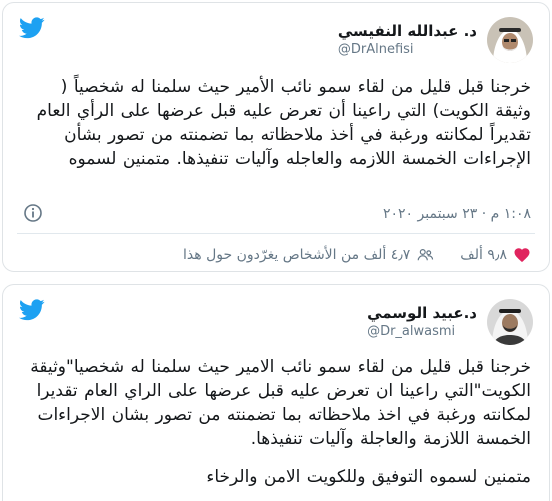 Image resolution: width=552 pixels, height=501 pixels. What do you see at coordinates (425, 255) in the screenshot?
I see `people-icon` at bounding box center [425, 255].